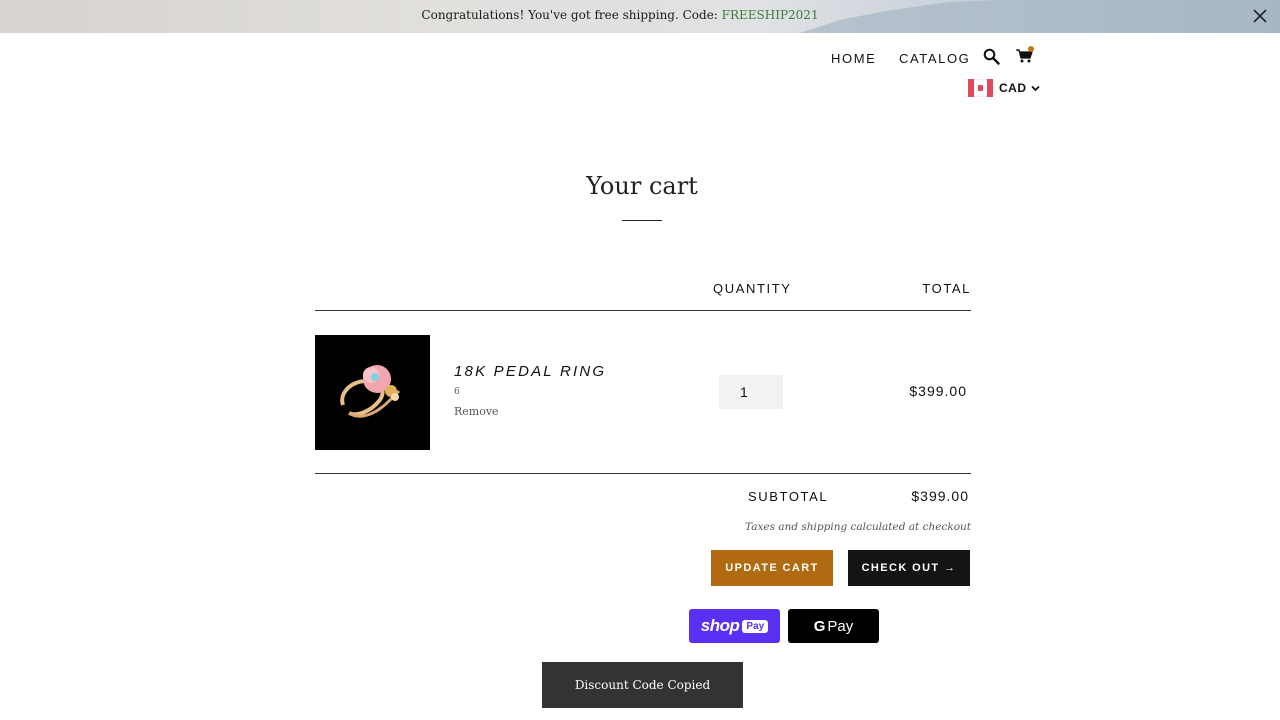 This screenshot has height=720, width=1280. Describe the element at coordinates (938, 391) in the screenshot. I see `line-total: $399.00` at that location.